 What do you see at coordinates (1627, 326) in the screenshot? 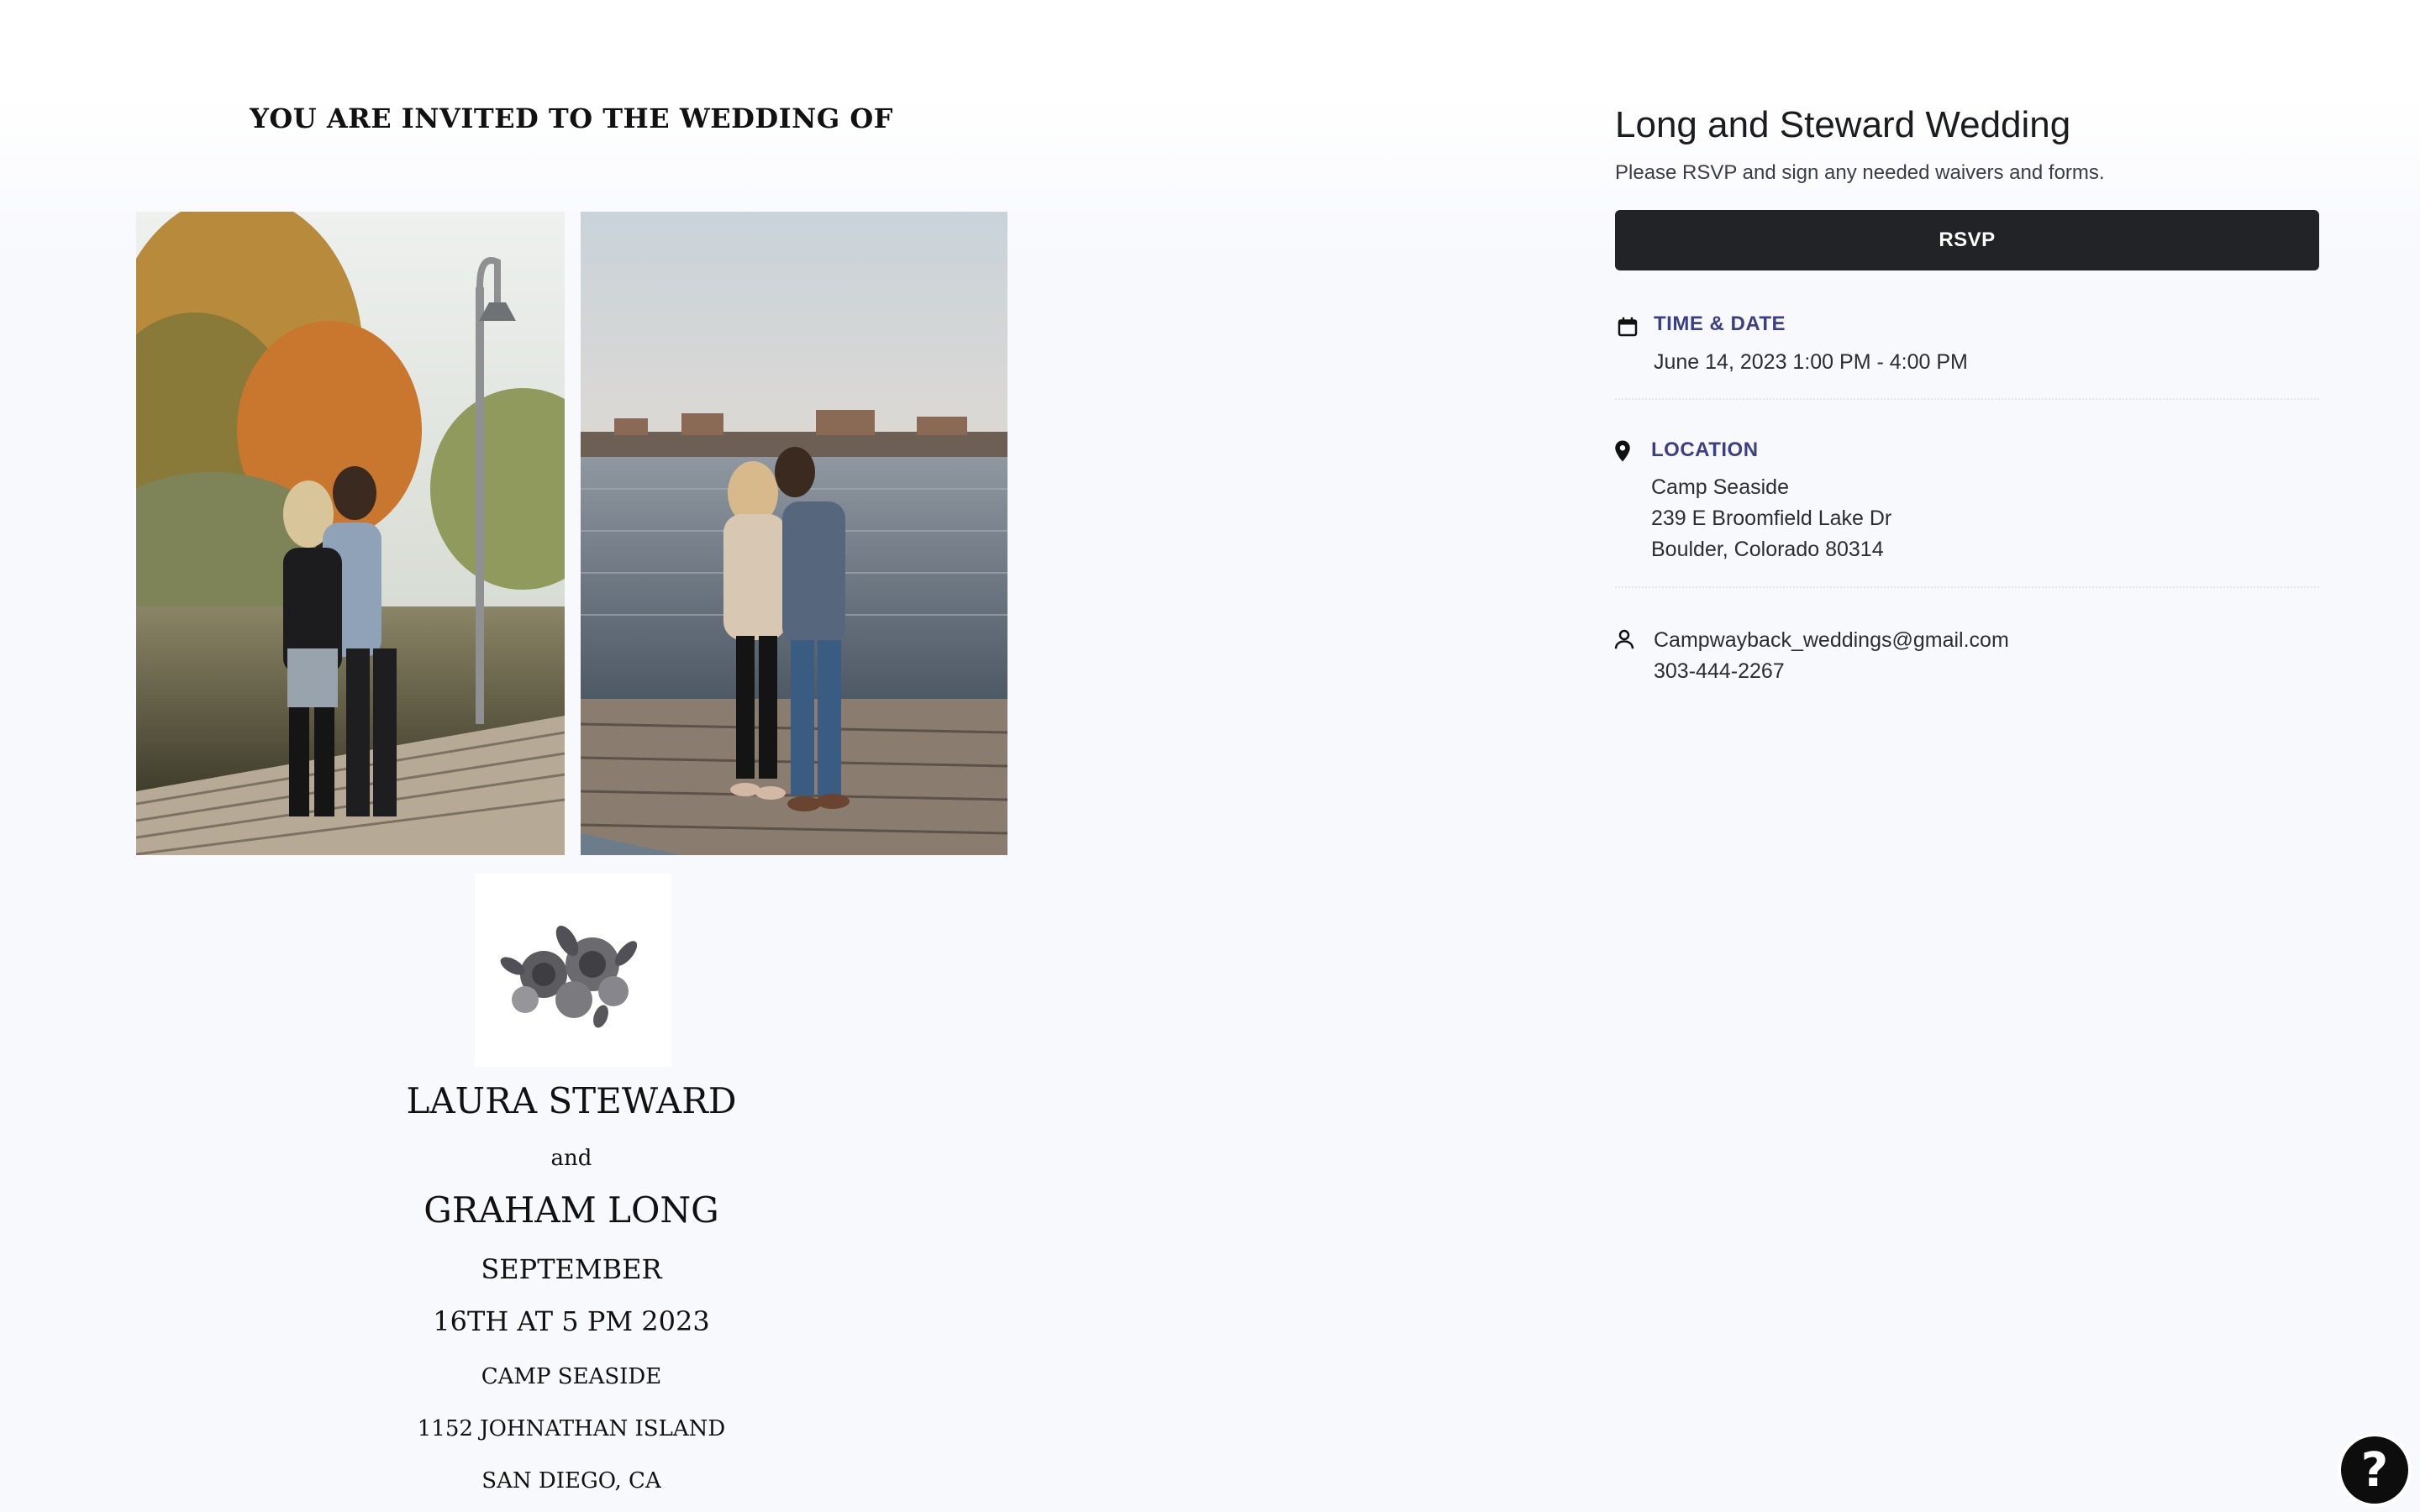
I see `calendar-icon` at bounding box center [1627, 326].